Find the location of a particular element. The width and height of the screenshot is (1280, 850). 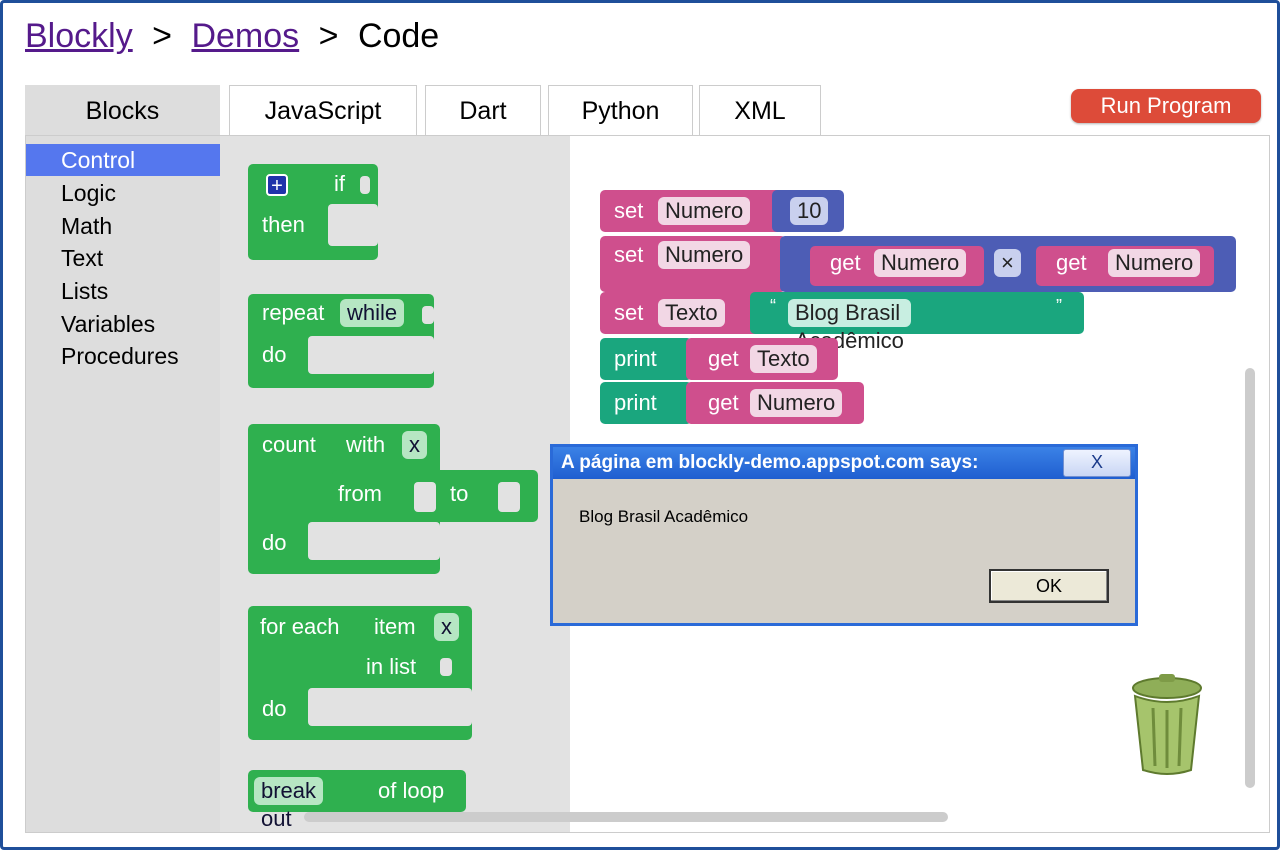

if-label: if is located at coordinates (339, 183).